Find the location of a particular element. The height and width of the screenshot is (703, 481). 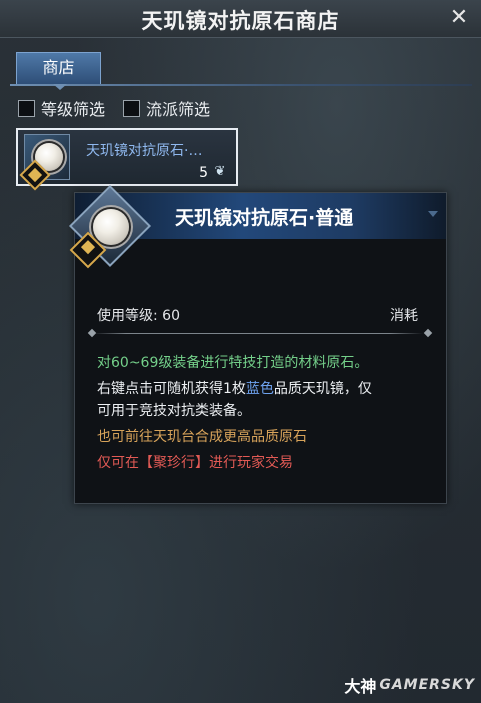

school-filter-label: 流派筛选 is located at coordinates (178, 109).